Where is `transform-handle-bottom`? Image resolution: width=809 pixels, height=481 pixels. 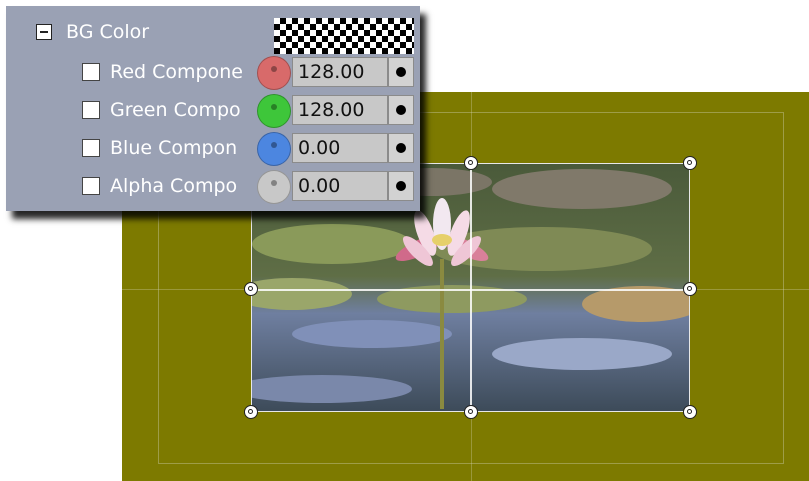
transform-handle-bottom is located at coordinates (471, 412).